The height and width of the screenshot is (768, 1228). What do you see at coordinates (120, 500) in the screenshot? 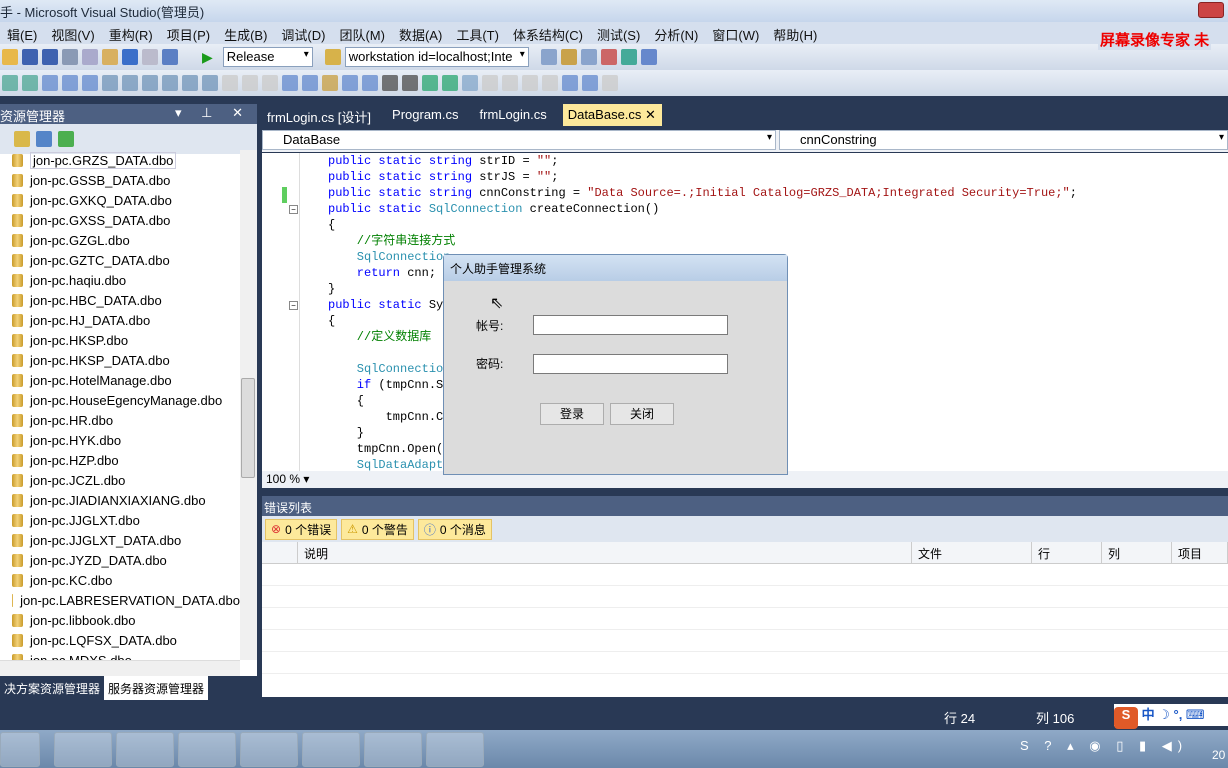
I see `tree-item: jon-pc.JIADIANXIAXIANG.dbo` at bounding box center [120, 500].